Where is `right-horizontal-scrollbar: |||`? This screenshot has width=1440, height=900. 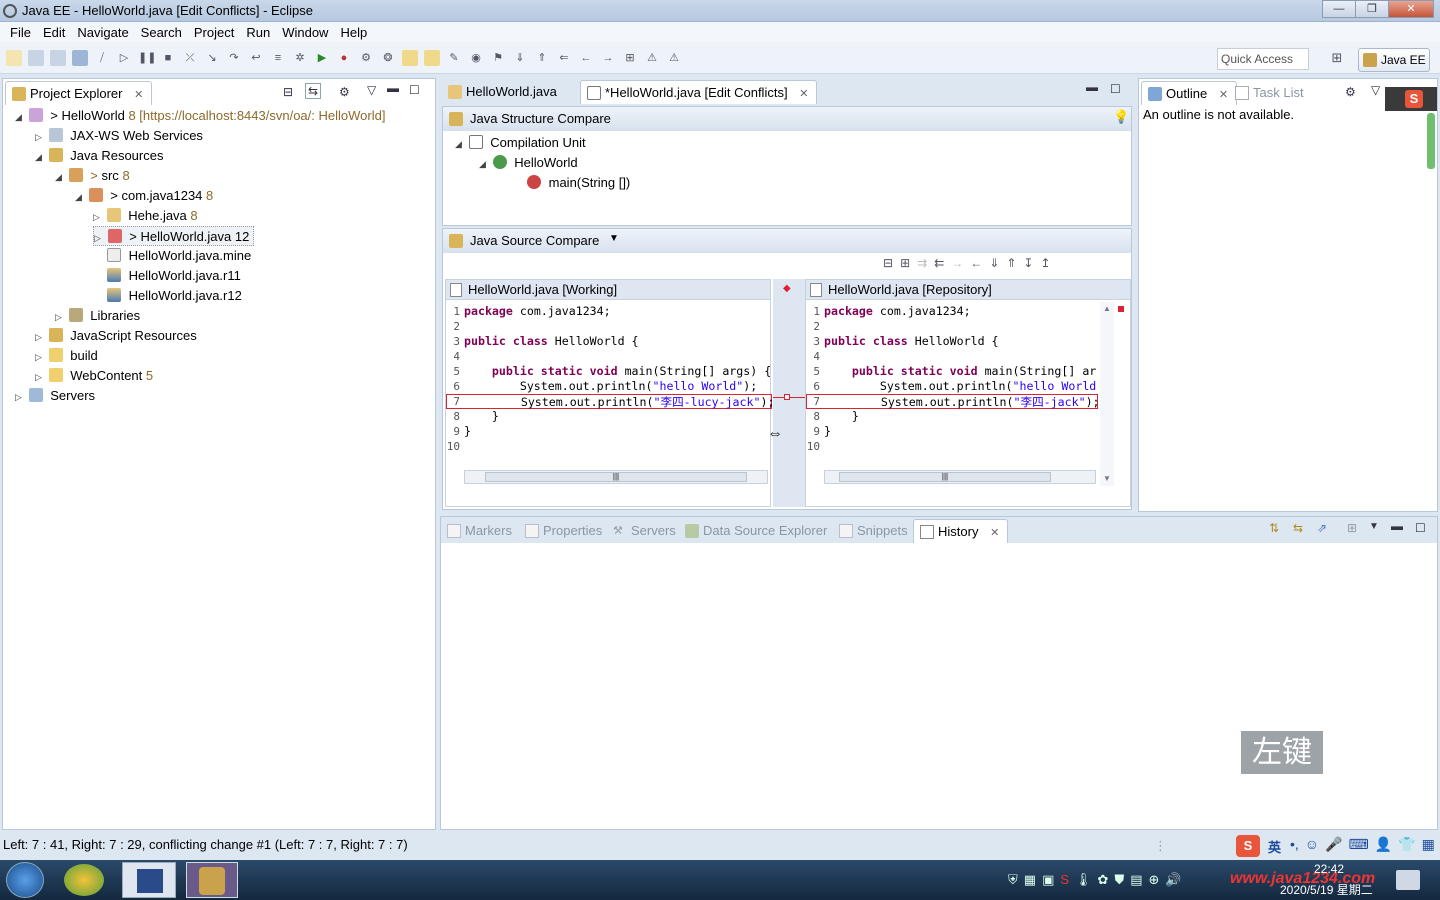
right-horizontal-scrollbar: ||| is located at coordinates (960, 477).